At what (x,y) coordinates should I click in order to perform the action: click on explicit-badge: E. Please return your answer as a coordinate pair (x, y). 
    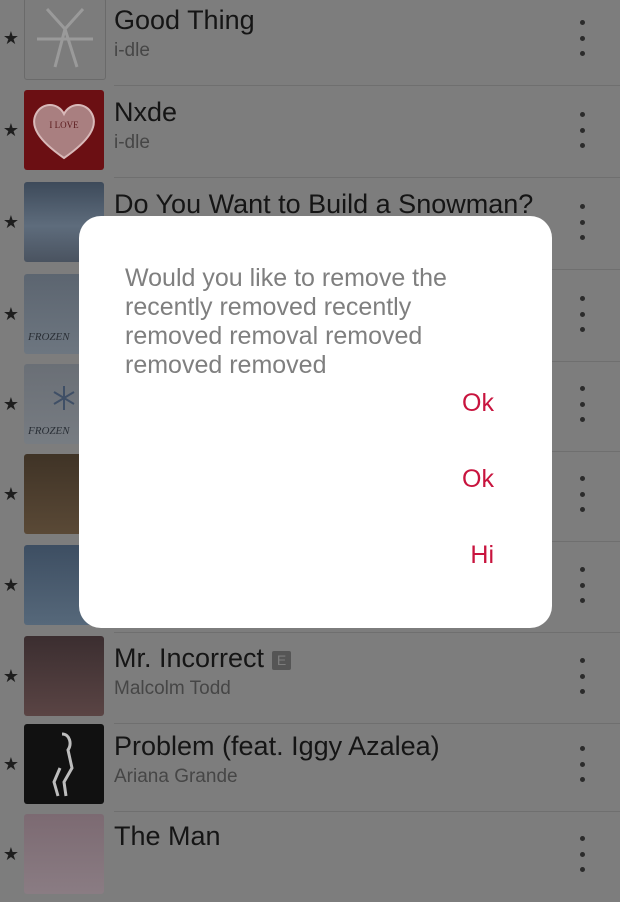
    Looking at the image, I should click on (282, 660).